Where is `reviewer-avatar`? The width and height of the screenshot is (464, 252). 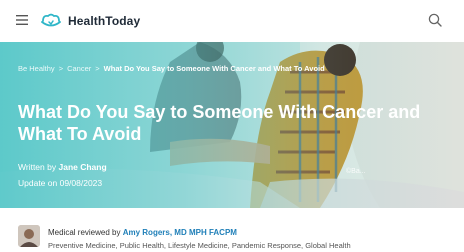 reviewer-avatar is located at coordinates (29, 236).